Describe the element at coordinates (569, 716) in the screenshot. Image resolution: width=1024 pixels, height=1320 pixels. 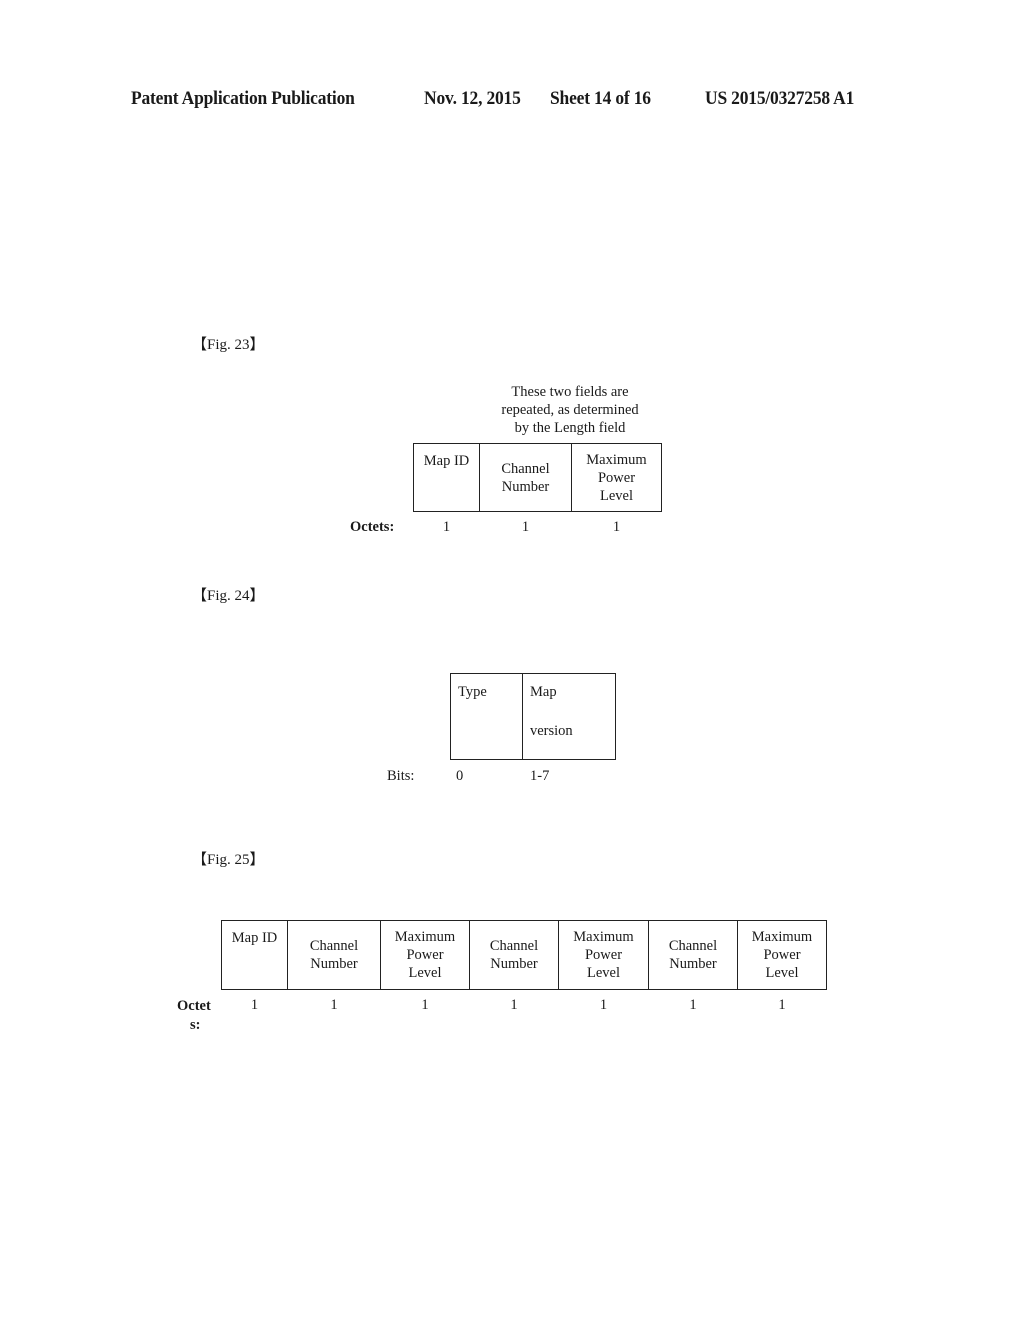
I see `fig24-field-map-version: Map version` at that location.